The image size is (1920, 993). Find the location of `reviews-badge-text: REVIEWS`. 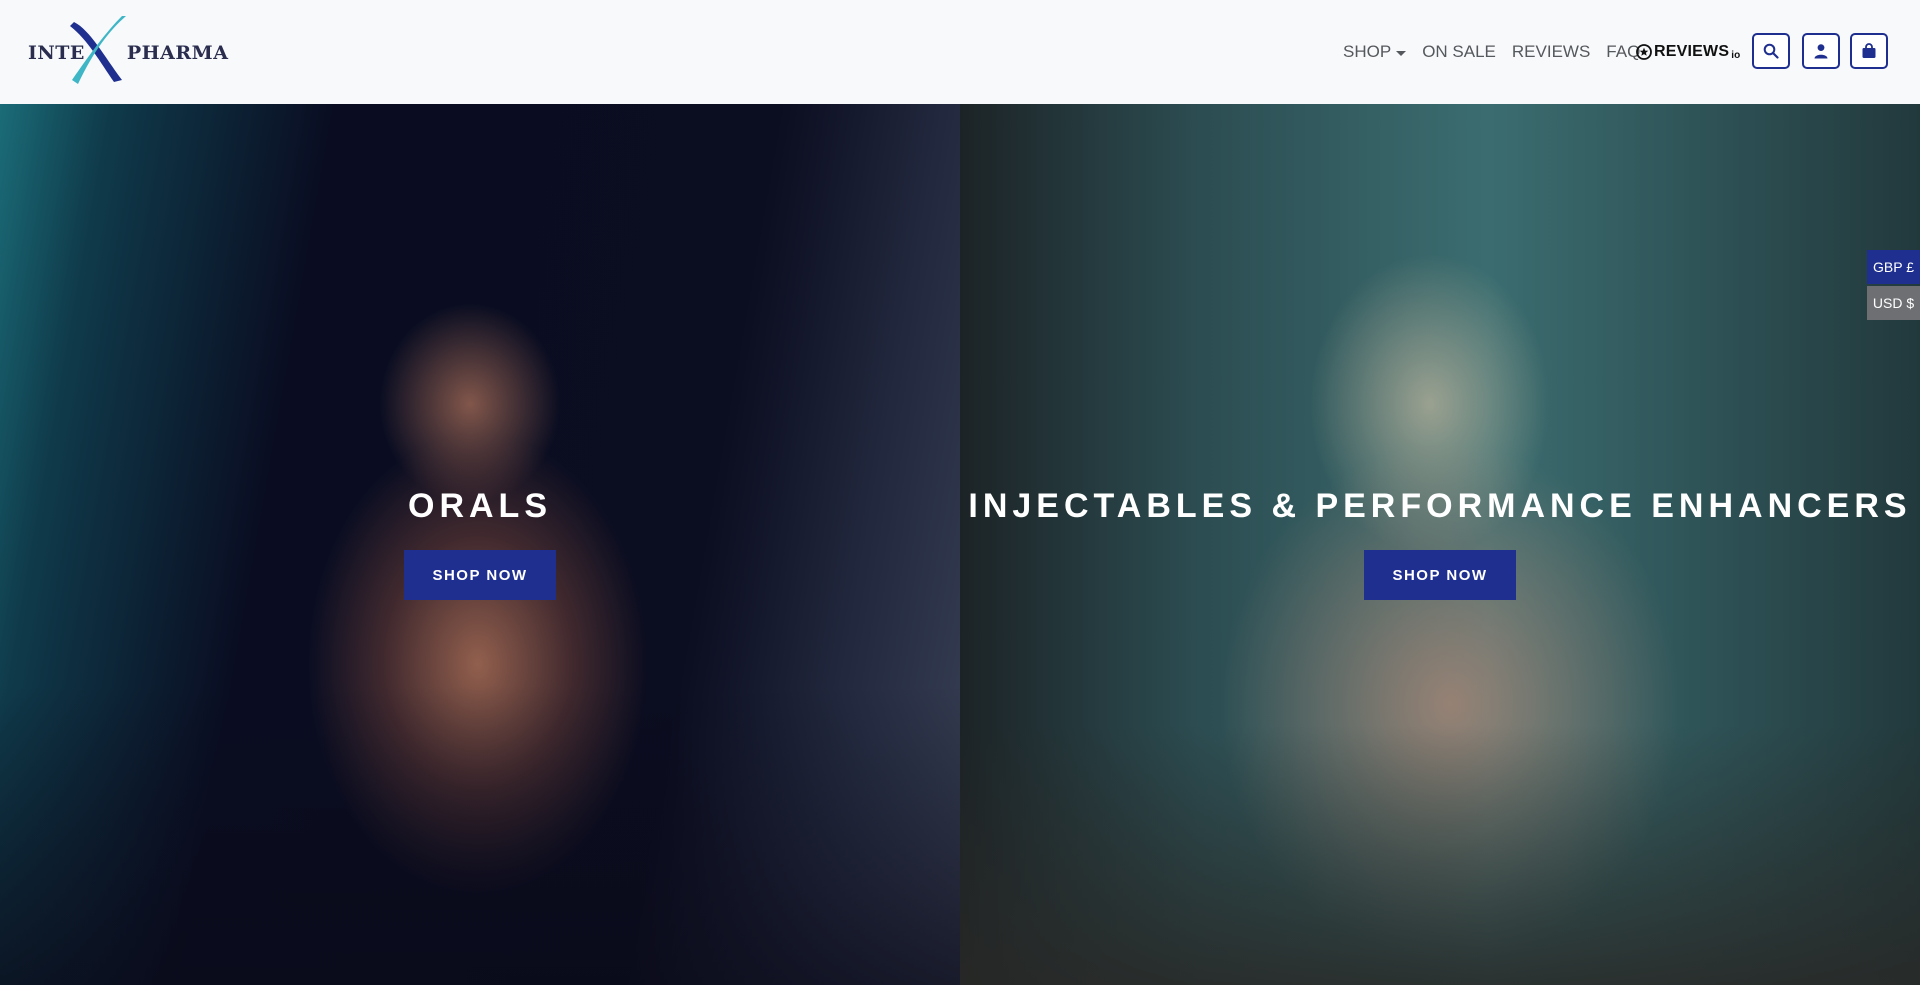

reviews-badge-text: REVIEWS is located at coordinates (1692, 51).